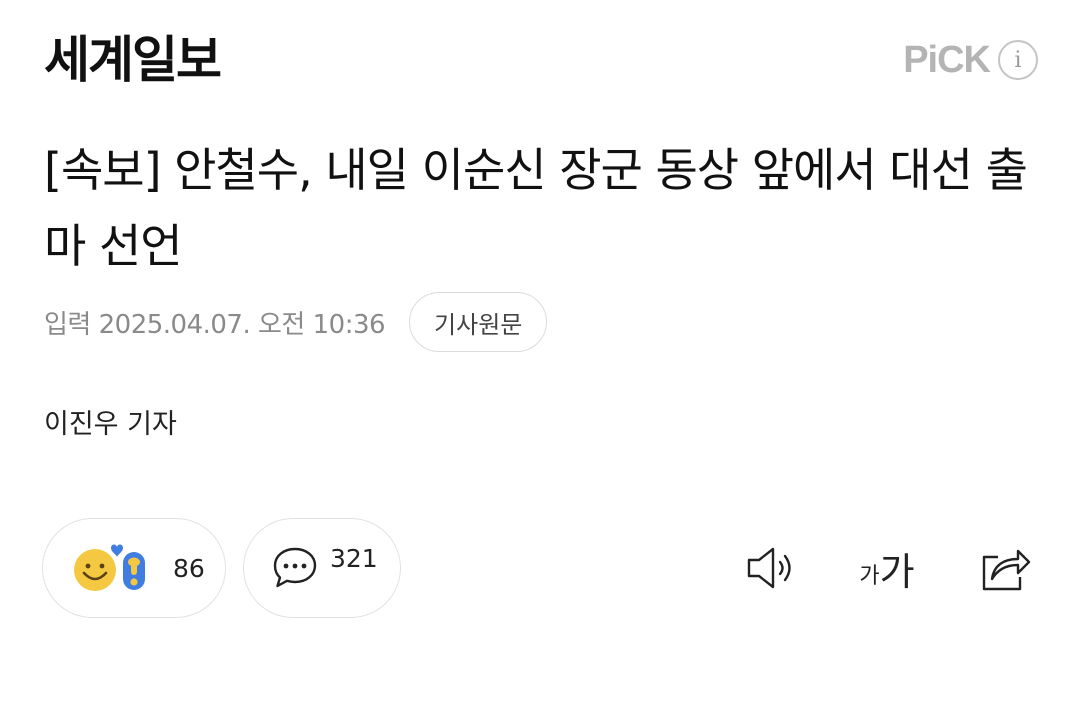 This screenshot has height=719, width=1080. What do you see at coordinates (354, 558) in the screenshot?
I see `comment-count: 321` at bounding box center [354, 558].